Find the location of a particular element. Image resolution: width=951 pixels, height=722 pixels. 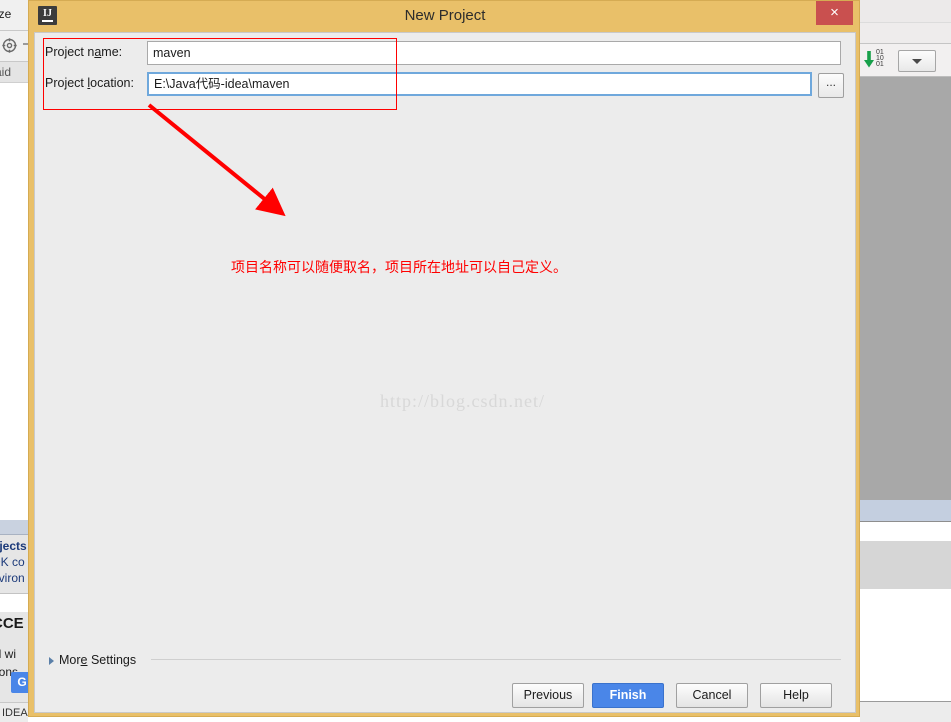

project-location-label: Project location: is located at coordinates (89, 83).